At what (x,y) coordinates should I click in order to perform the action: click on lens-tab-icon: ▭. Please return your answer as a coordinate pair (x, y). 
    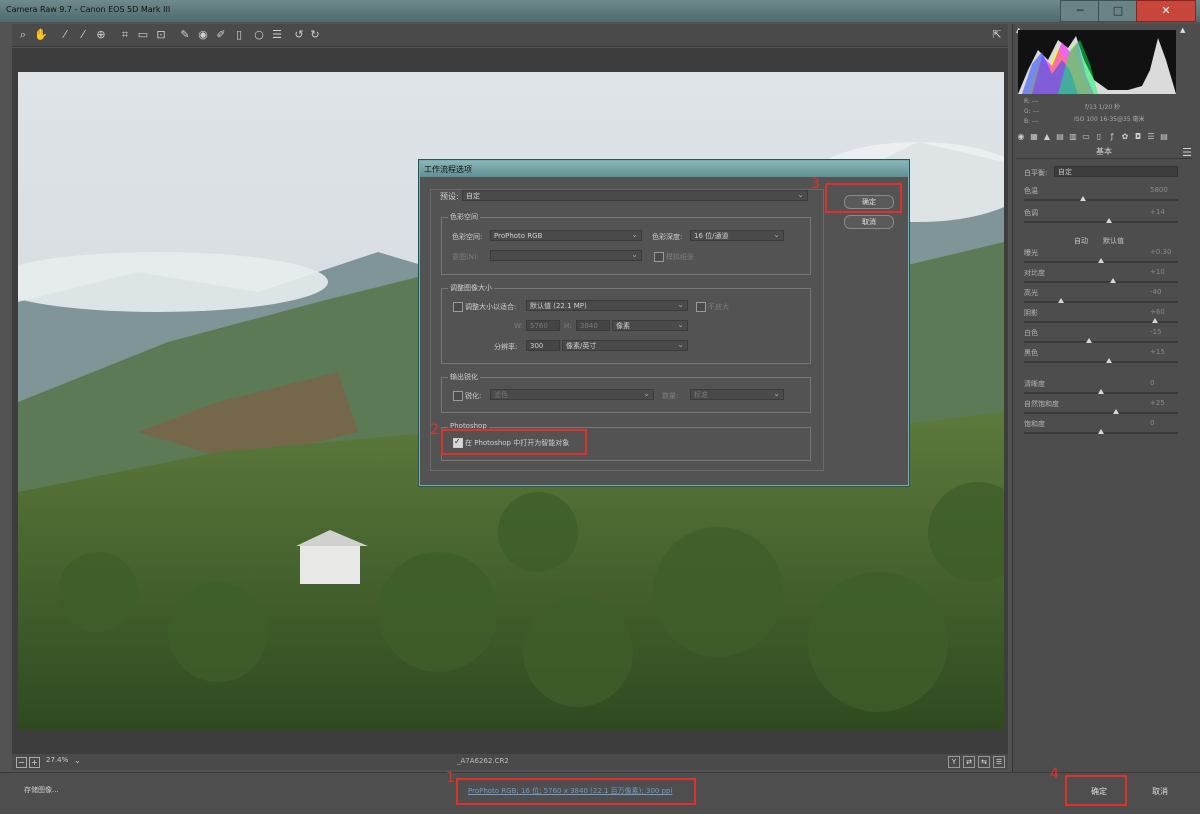
    Looking at the image, I should click on (1086, 137).